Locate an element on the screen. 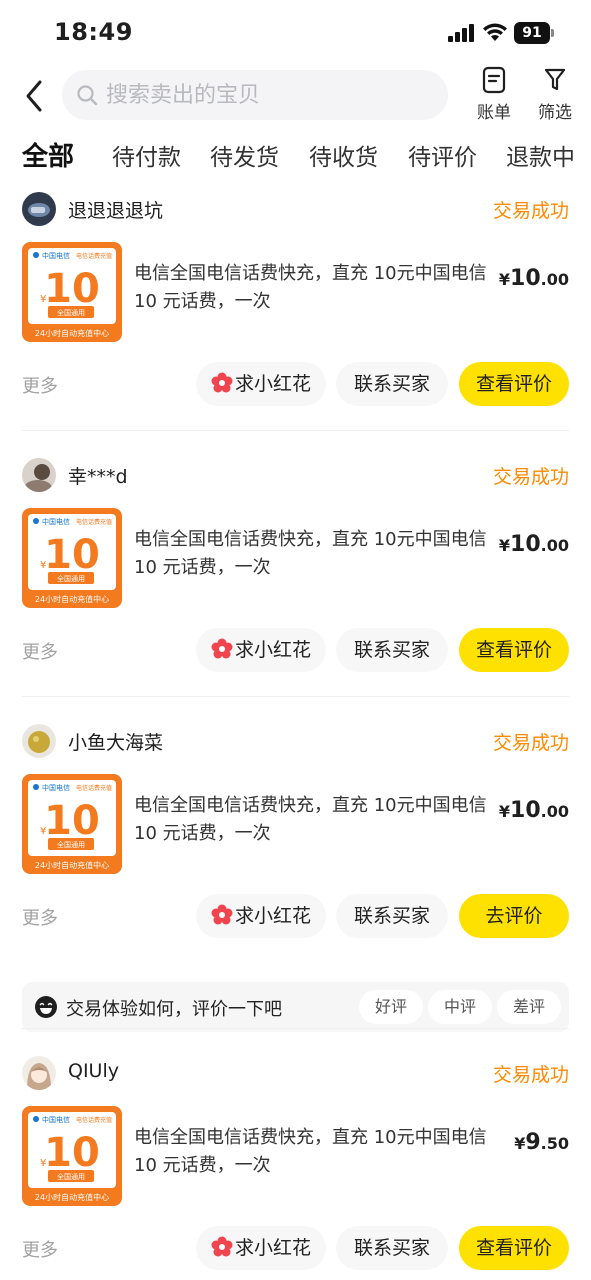  tab-all: 全部 is located at coordinates (48, 154).